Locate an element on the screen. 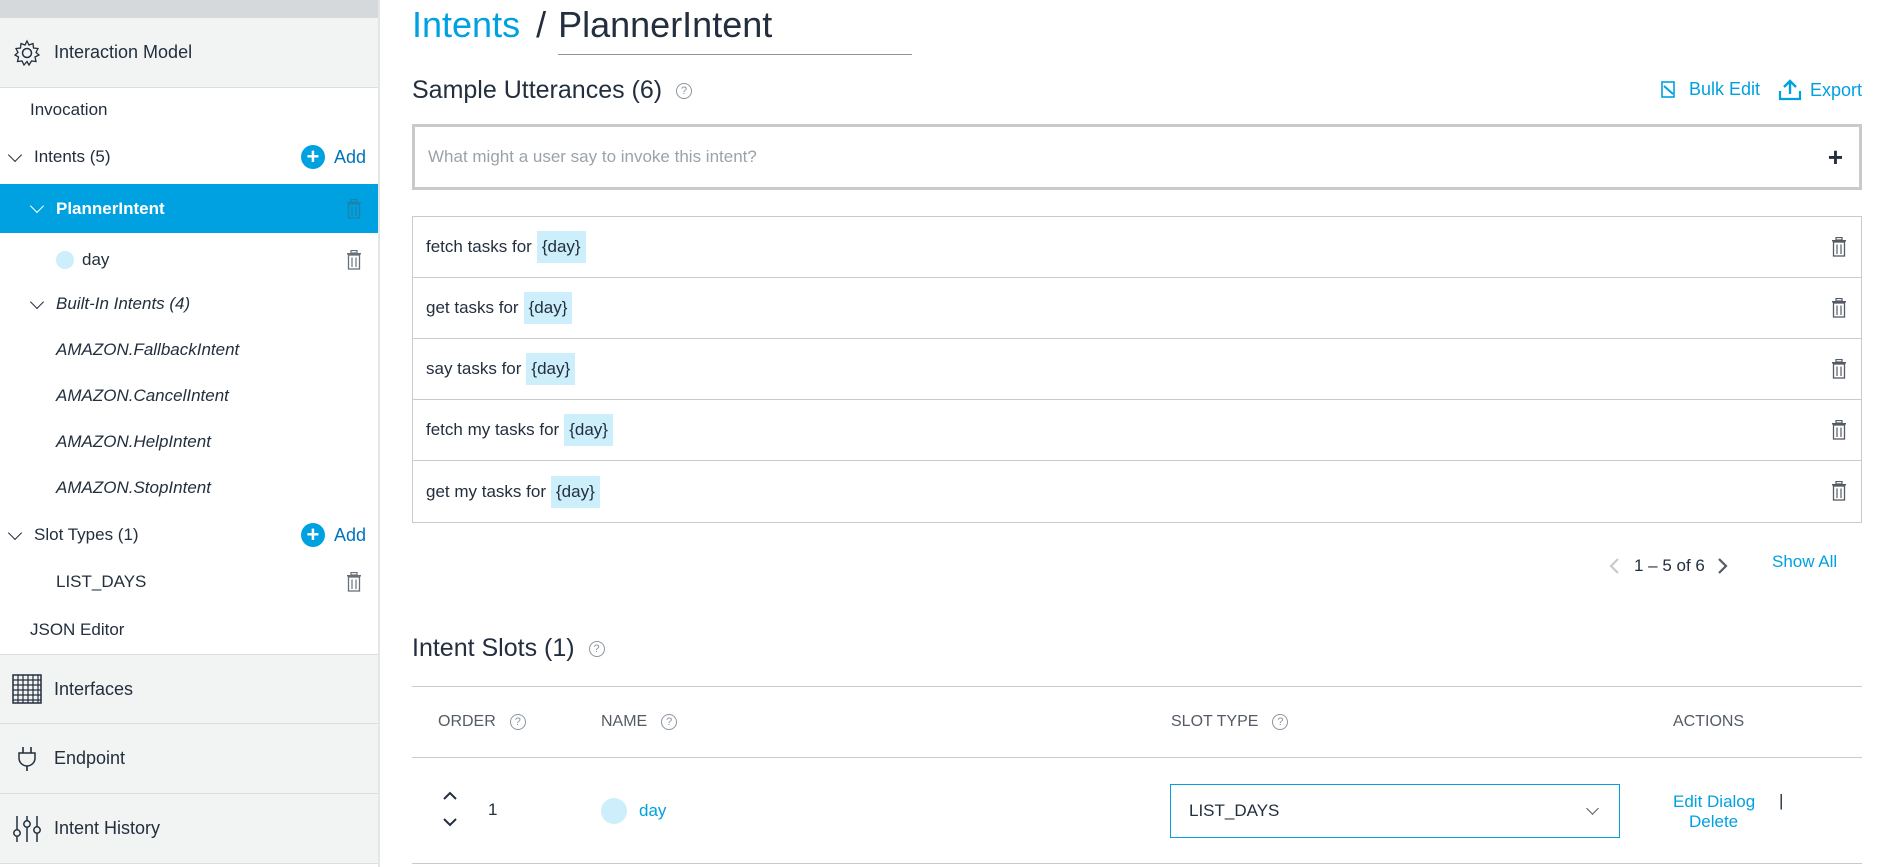  reorder-arrows is located at coordinates (450, 812).